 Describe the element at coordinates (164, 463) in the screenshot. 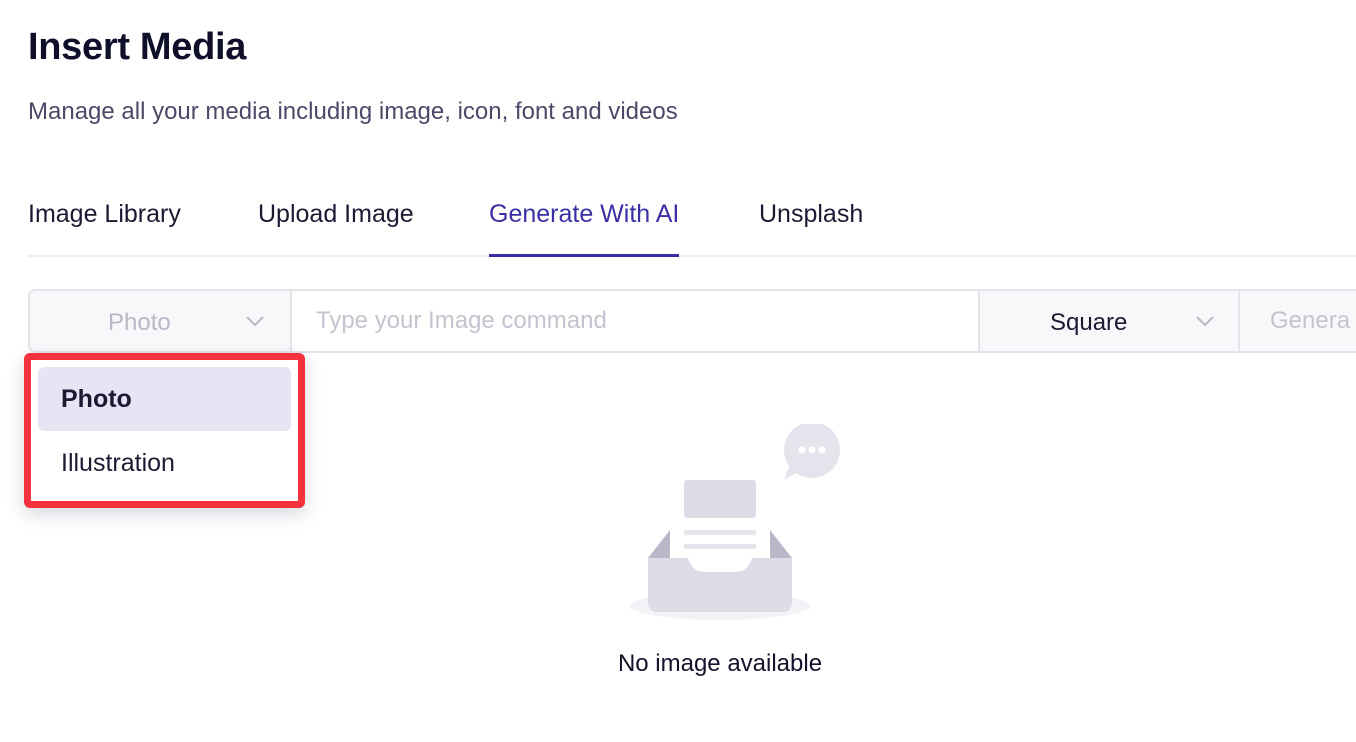

I see `dropdown-option-illustration: Illustration` at that location.